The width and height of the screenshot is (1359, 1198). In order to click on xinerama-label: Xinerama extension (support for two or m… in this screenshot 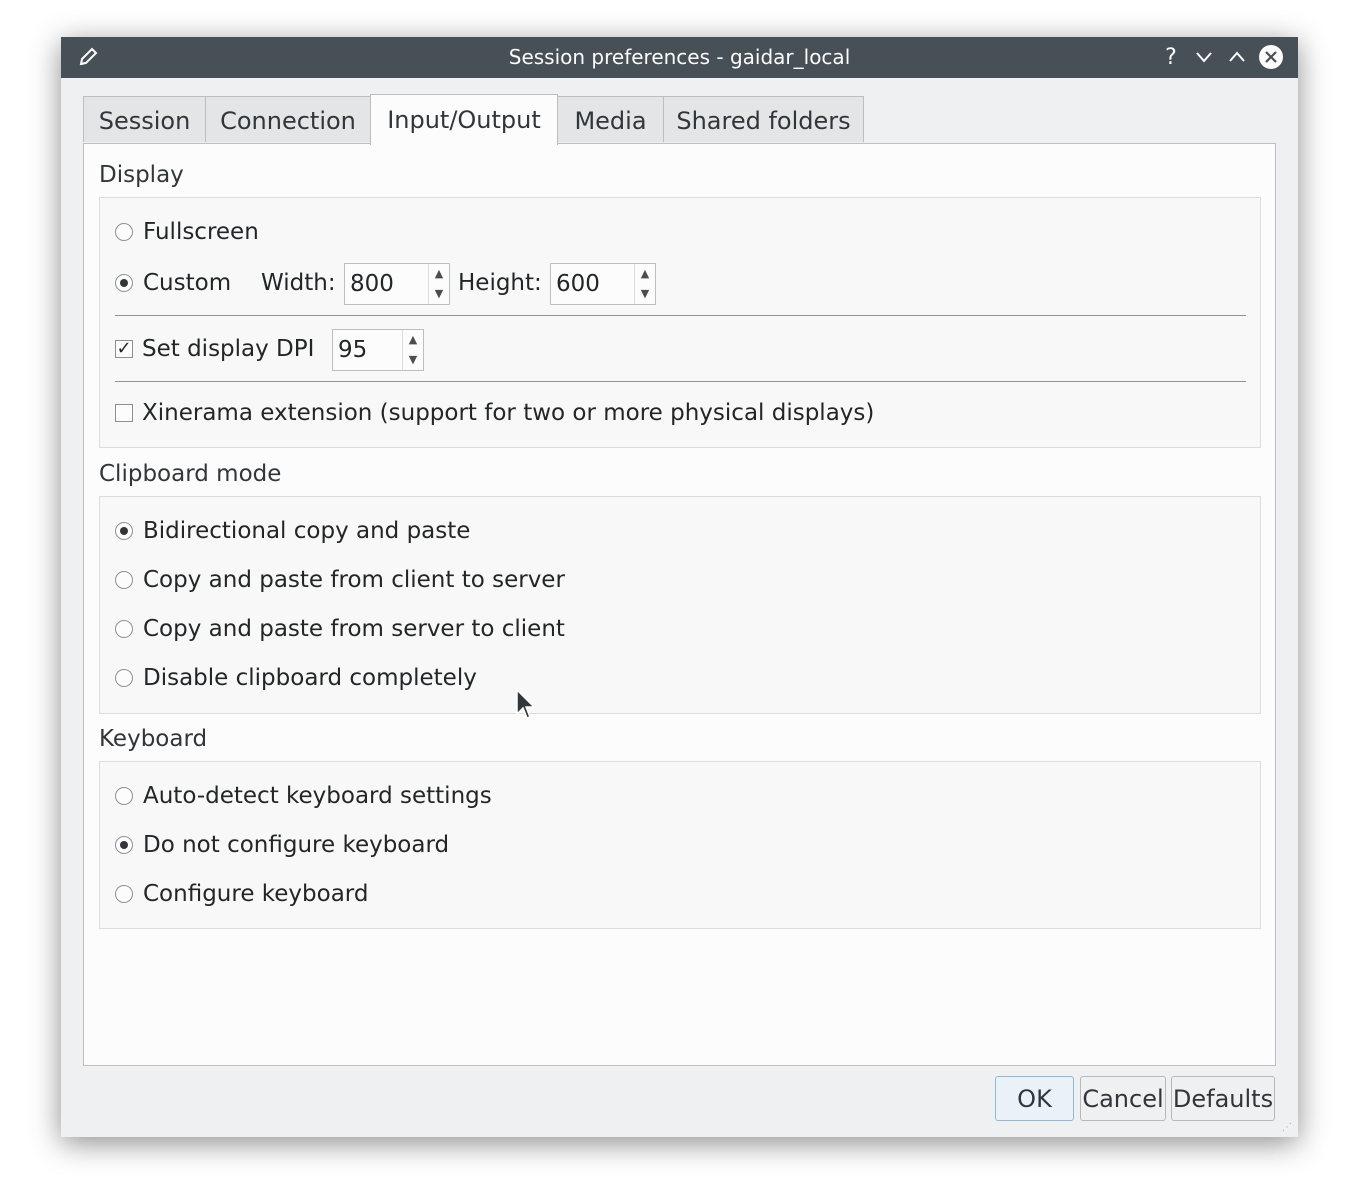, I will do `click(508, 413)`.